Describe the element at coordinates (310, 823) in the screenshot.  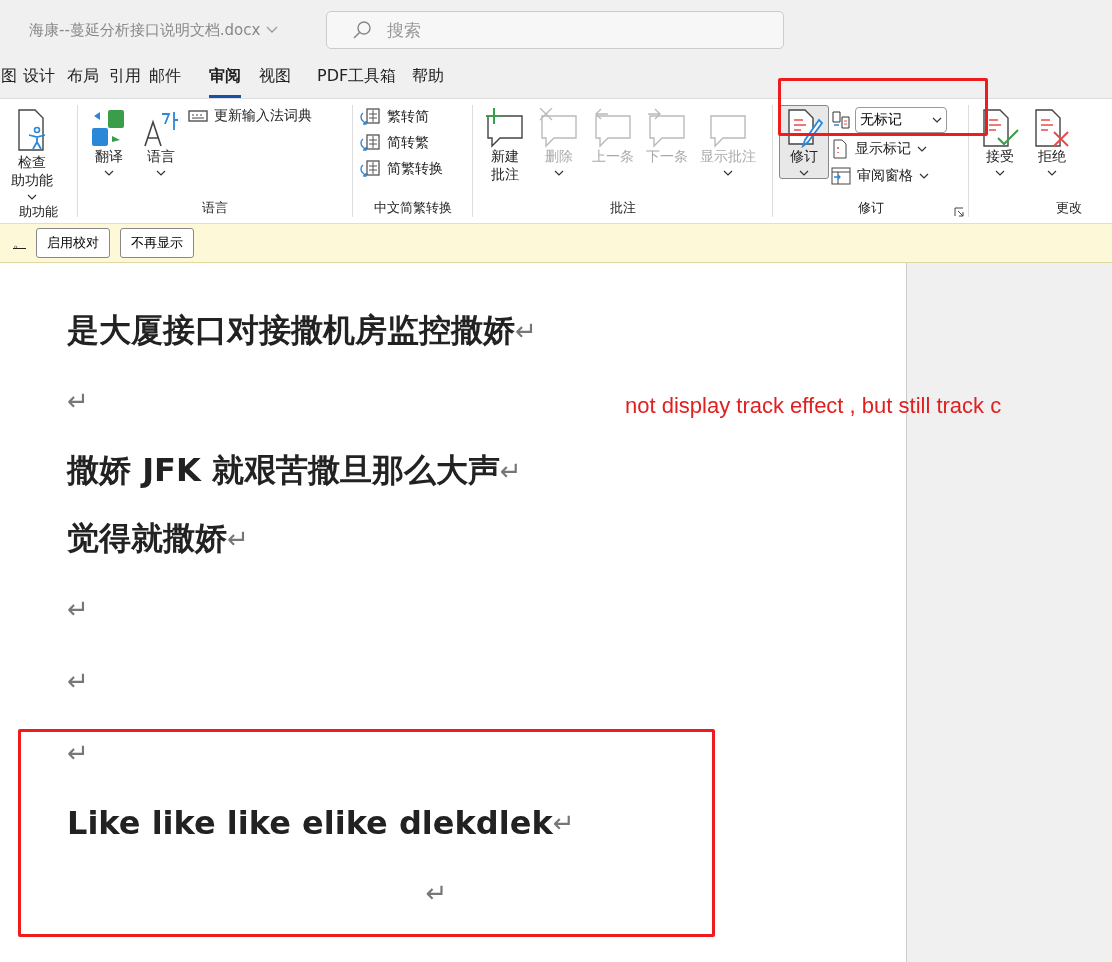
I see `paragraph-text: Like like like elike dlekdlek` at that location.